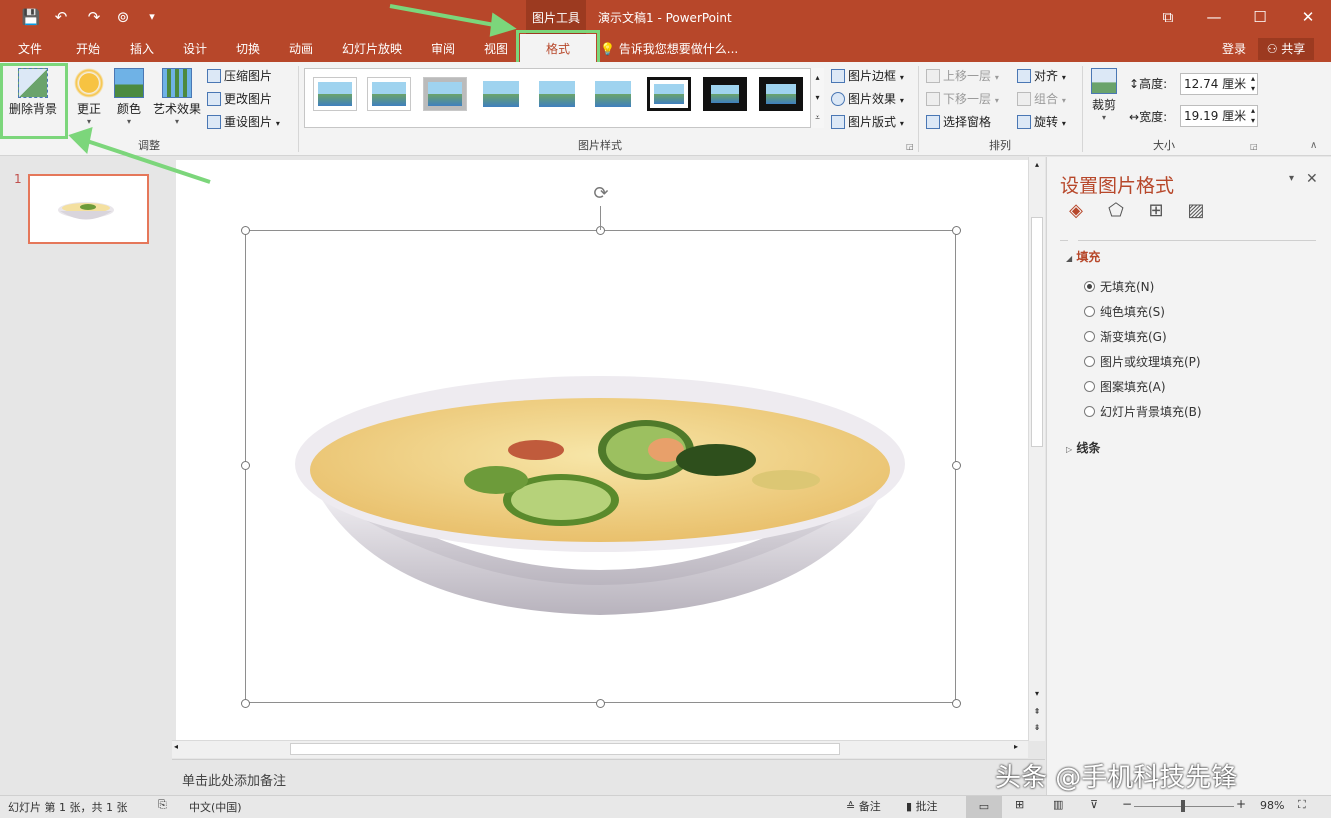 The width and height of the screenshot is (1331, 818). What do you see at coordinates (867, 76) in the screenshot?
I see `picture-border-button: 图片边框 ▾` at bounding box center [867, 76].